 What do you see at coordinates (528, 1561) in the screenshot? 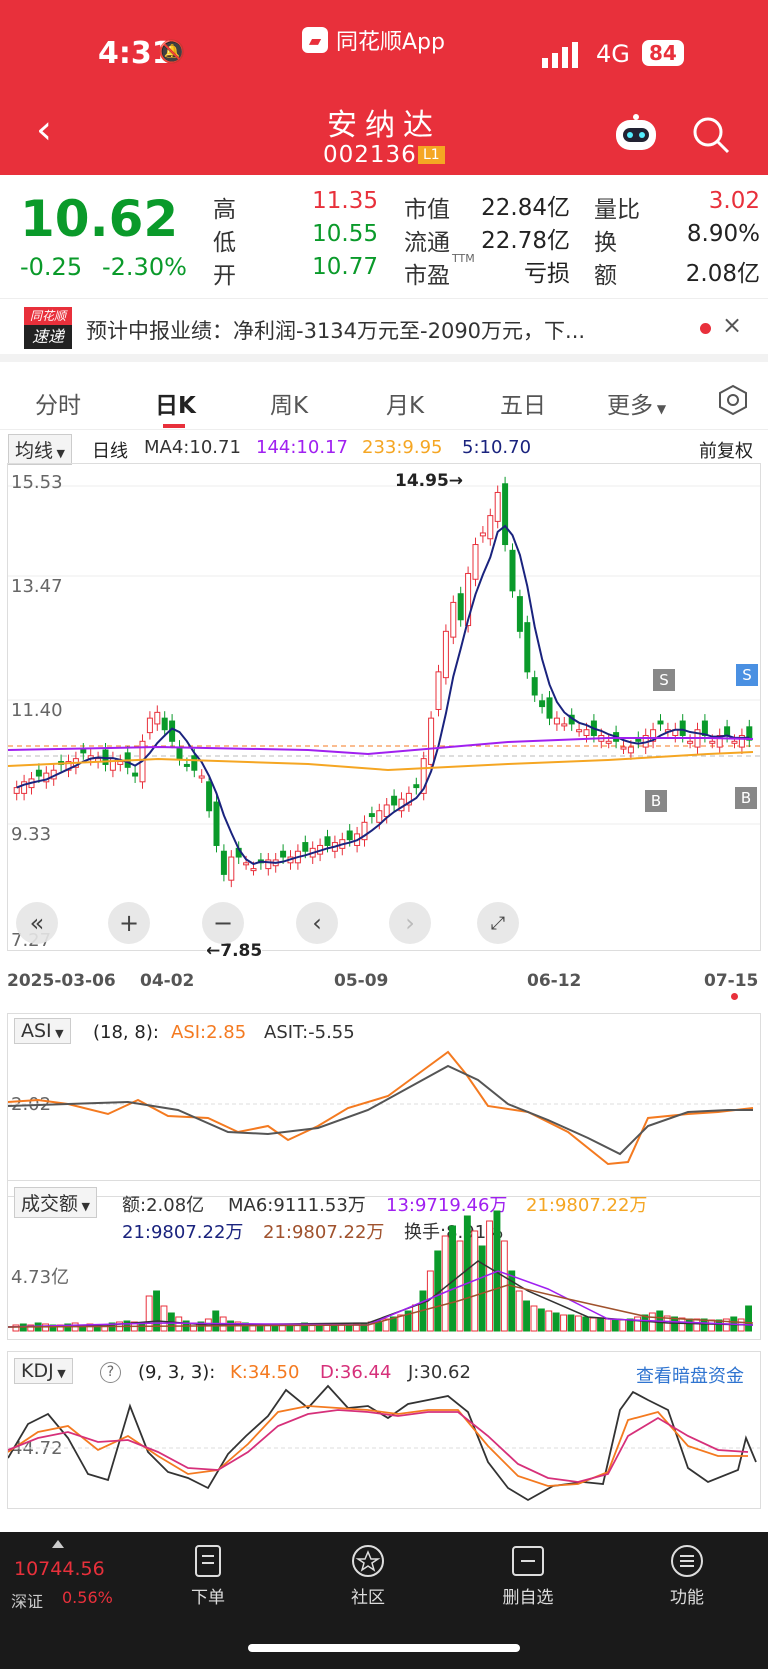
I see `remove-watchlist-icon` at bounding box center [528, 1561].